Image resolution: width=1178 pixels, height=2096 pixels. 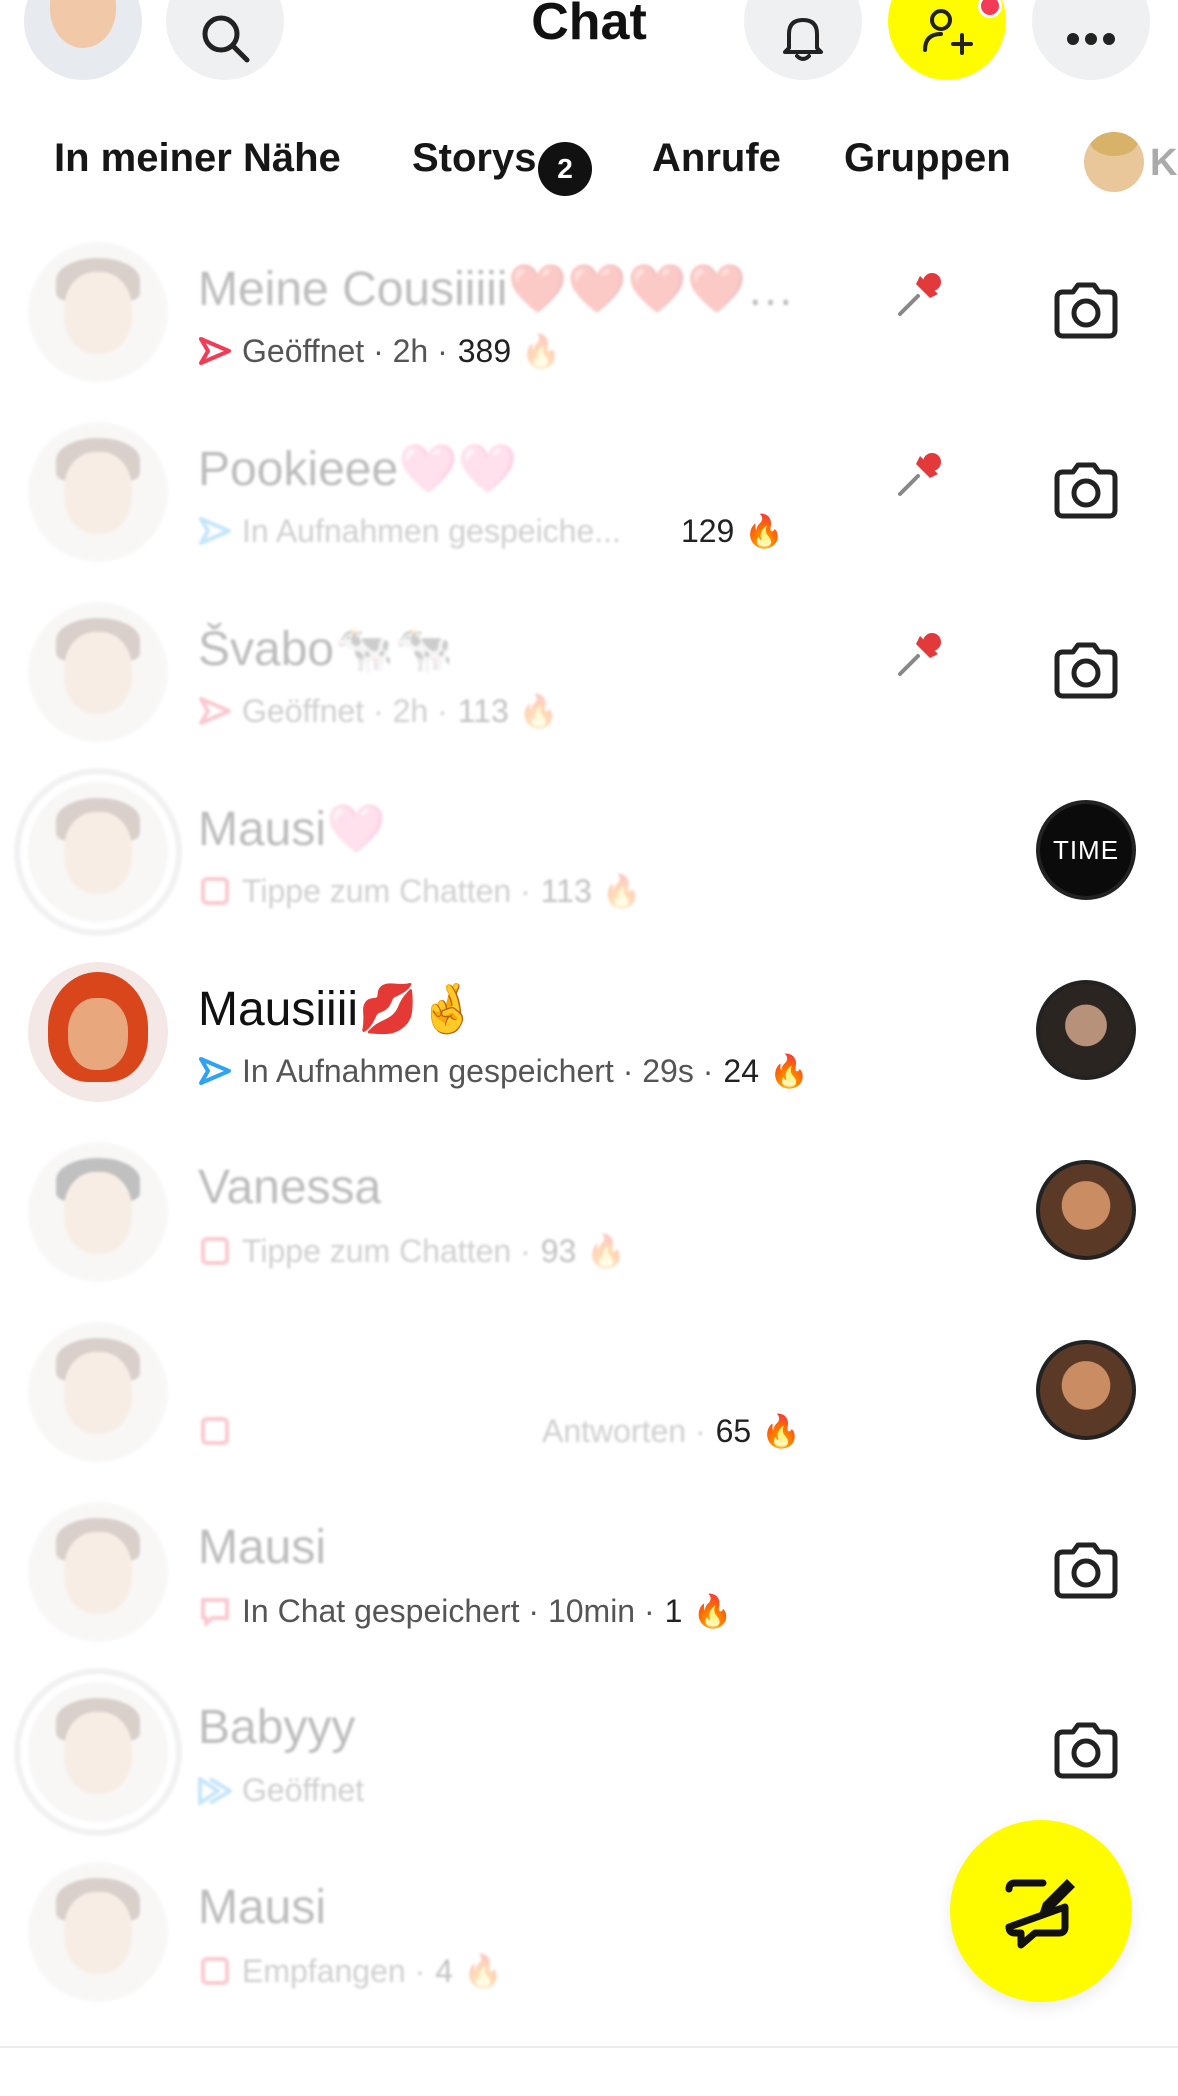 What do you see at coordinates (948, 32) in the screenshot?
I see `add-friend-icon` at bounding box center [948, 32].